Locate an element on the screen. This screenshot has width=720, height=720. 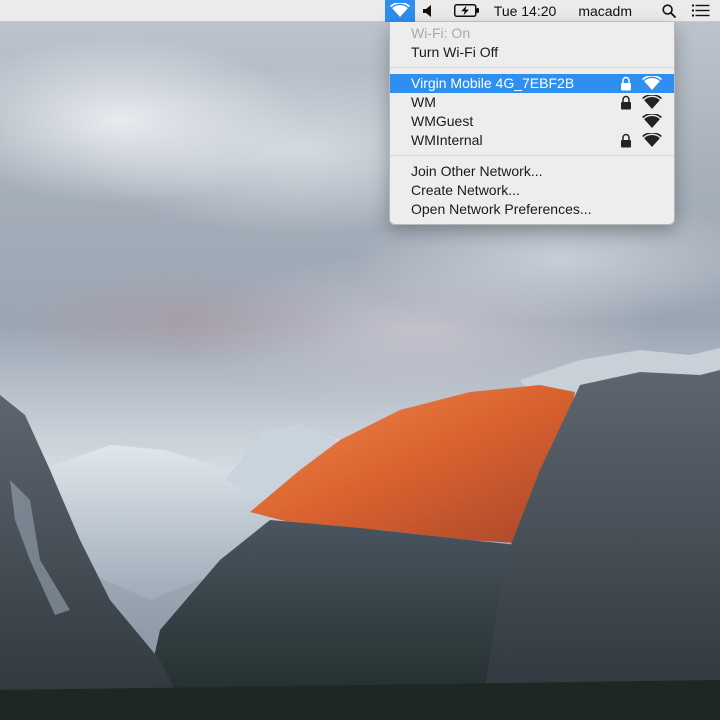
spotlight-button is located at coordinates (669, 11).